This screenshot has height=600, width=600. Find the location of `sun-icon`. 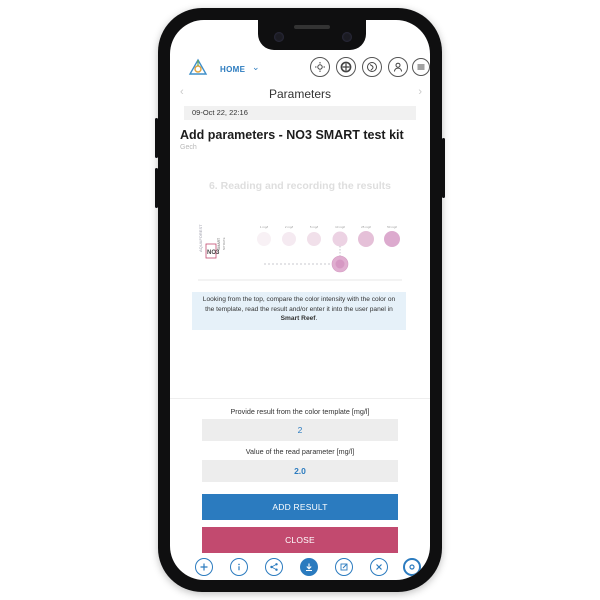

sun-icon is located at coordinates (320, 67).